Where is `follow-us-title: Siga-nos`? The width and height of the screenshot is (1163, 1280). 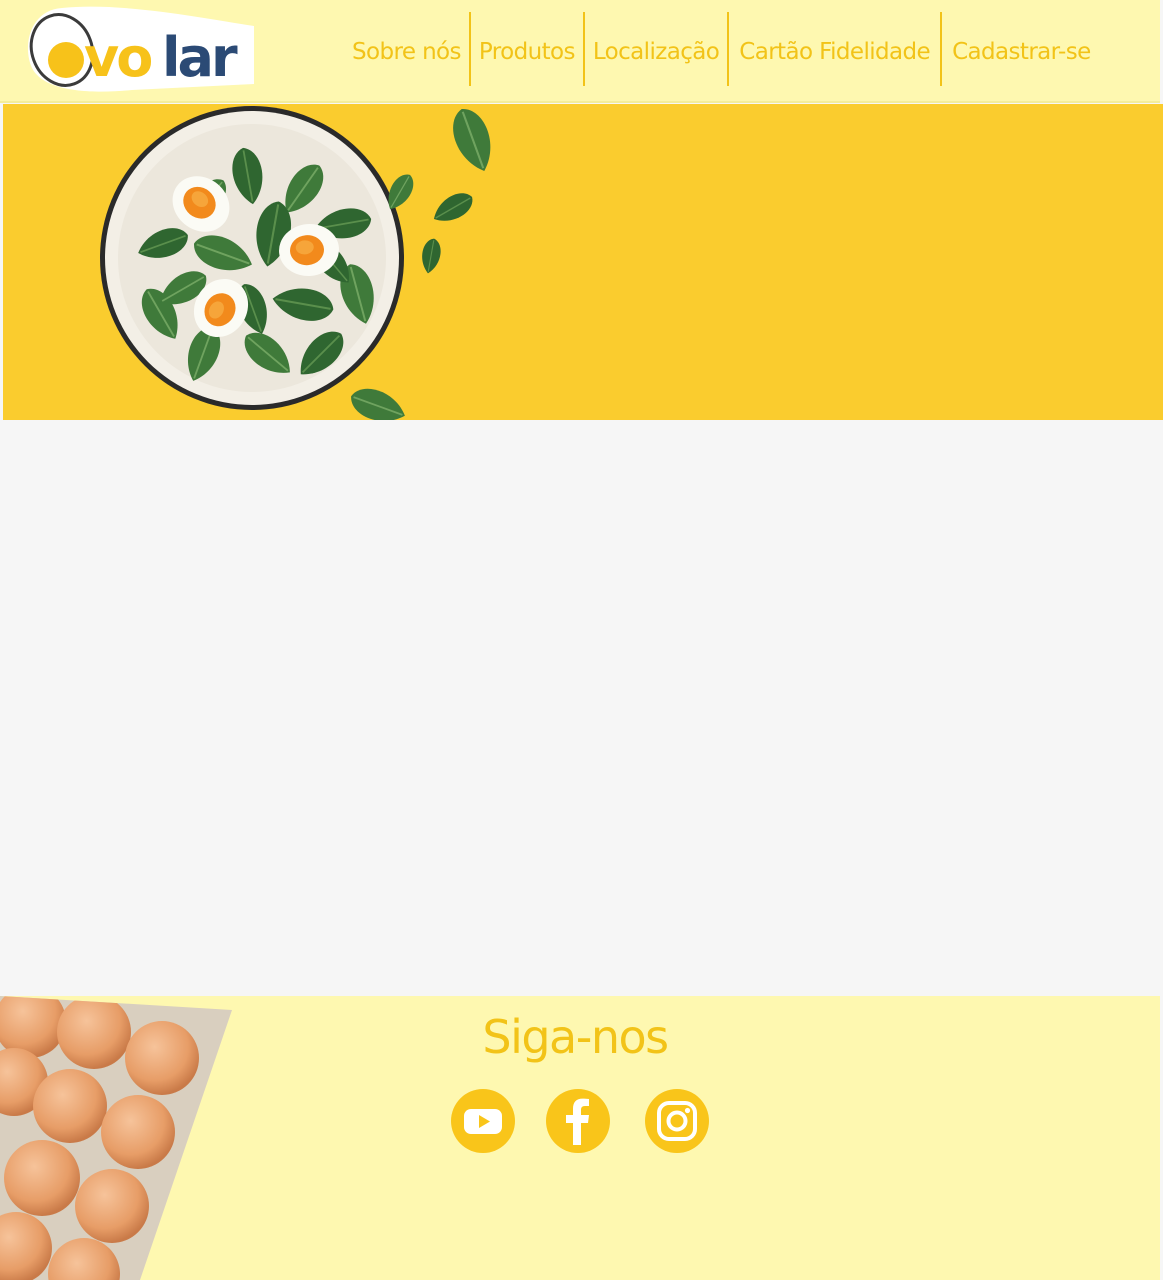
follow-us-title: Siga-nos is located at coordinates (575, 1037).